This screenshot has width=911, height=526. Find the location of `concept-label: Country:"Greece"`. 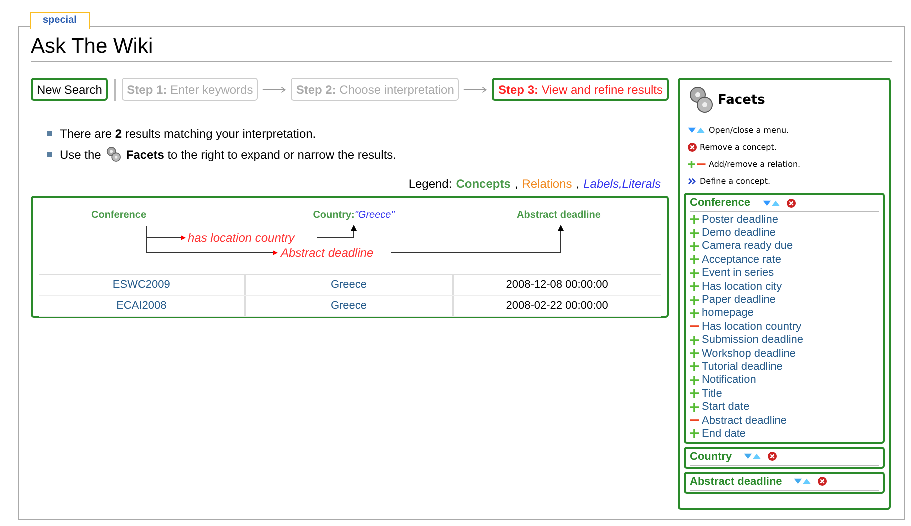

concept-label: Country:"Greece" is located at coordinates (354, 215).